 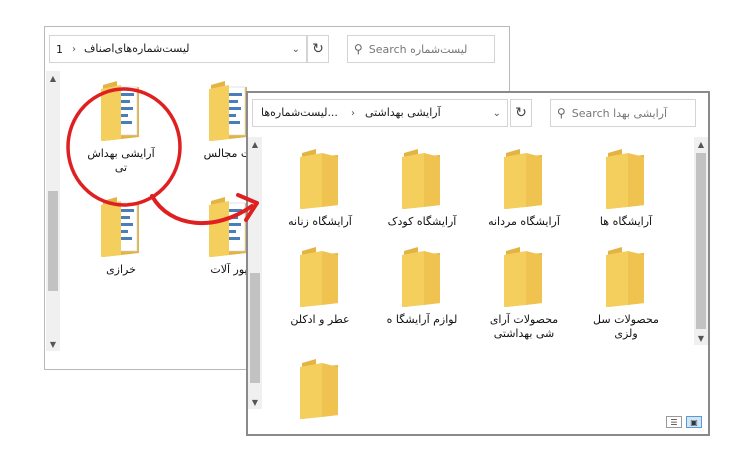 I want to click on address-bar: ...لیست‌شماره‌ها ‹ آرایشی بهداشتی ⌄, so click(x=380, y=113).